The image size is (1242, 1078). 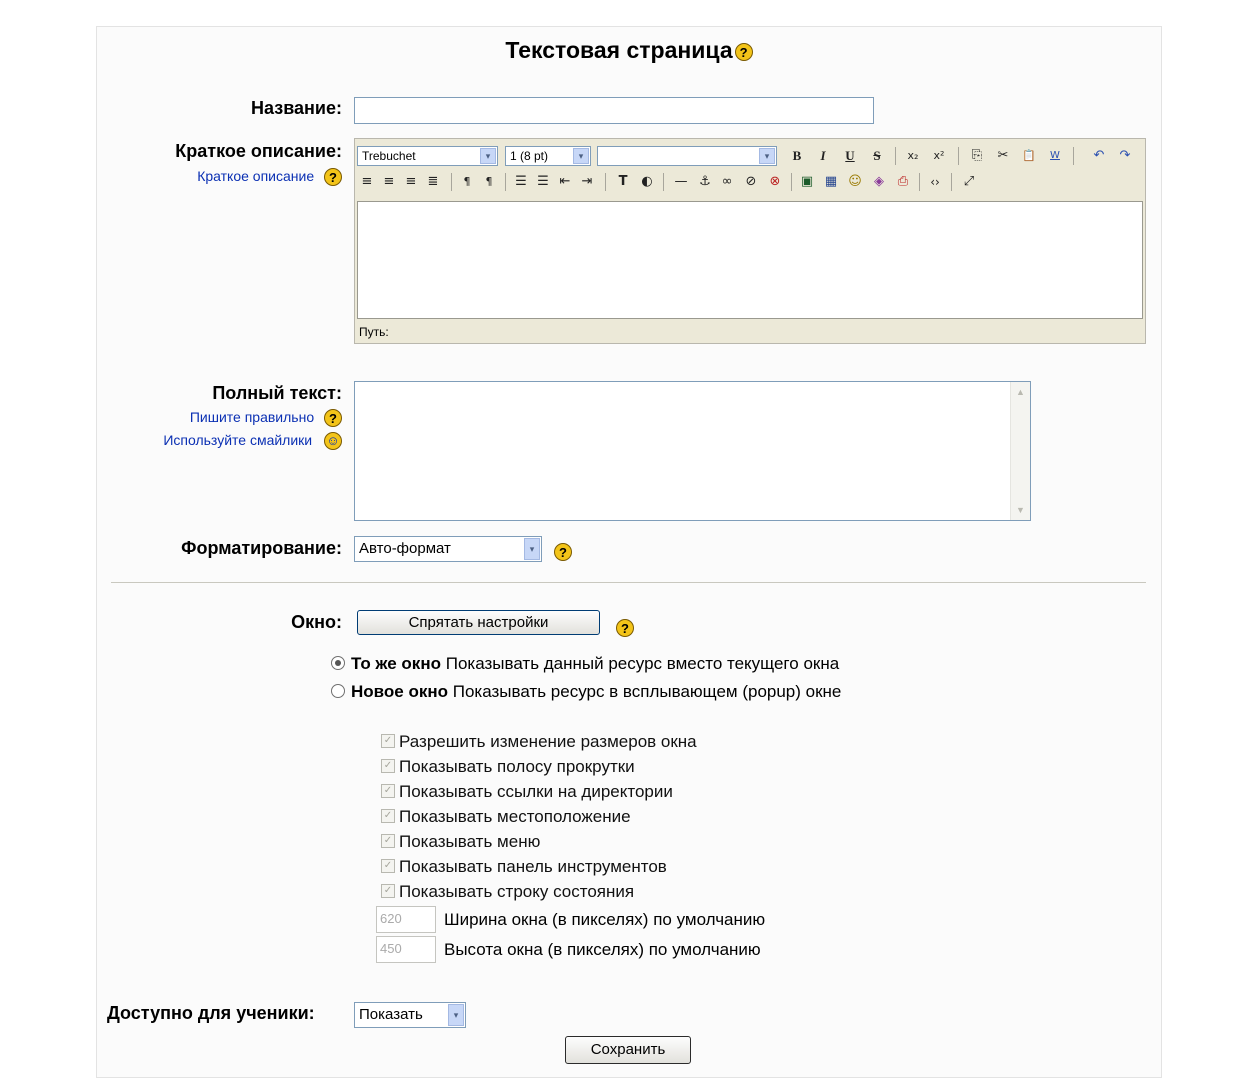 I want to click on unlink-icon: ⊘, so click(x=751, y=182).